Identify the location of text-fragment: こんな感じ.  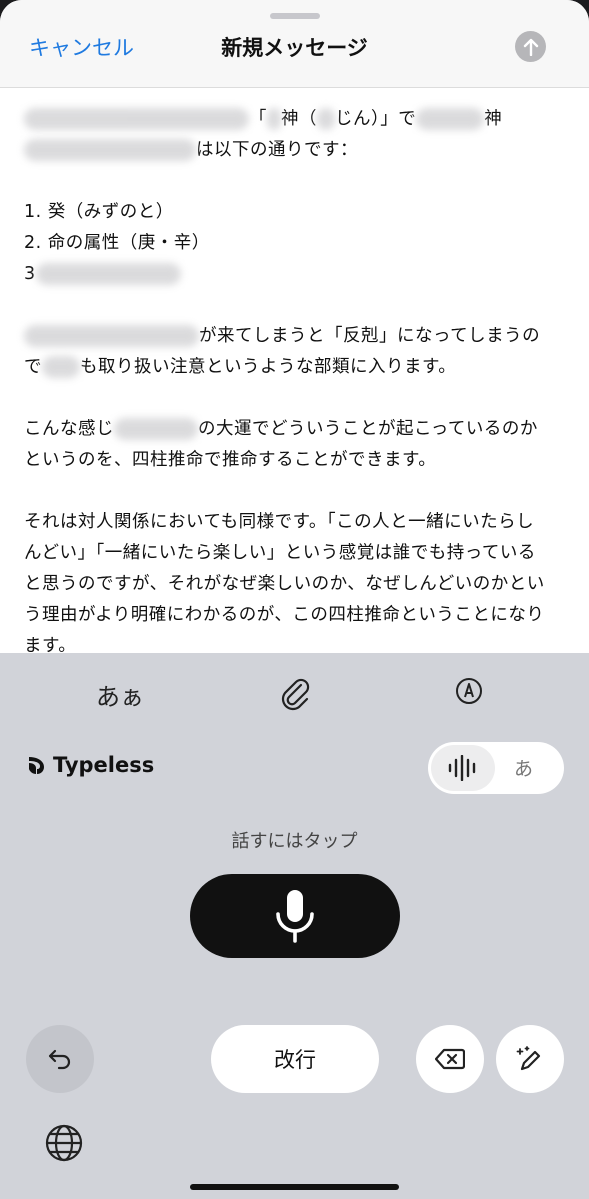
(69, 429).